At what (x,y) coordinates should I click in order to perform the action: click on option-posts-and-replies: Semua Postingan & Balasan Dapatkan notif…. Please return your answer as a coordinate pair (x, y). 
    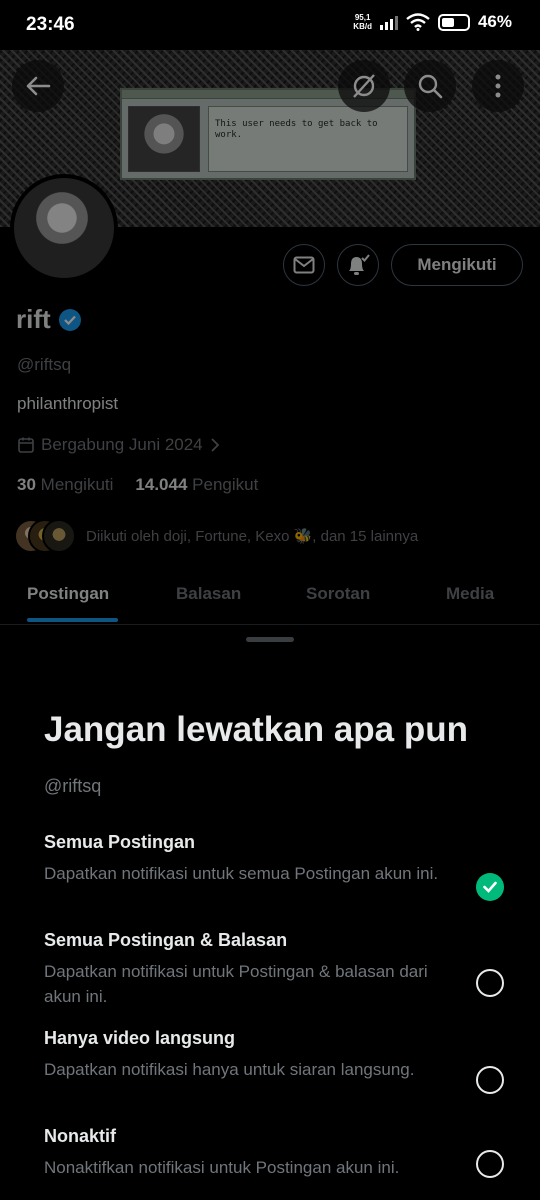
    Looking at the image, I should click on (274, 969).